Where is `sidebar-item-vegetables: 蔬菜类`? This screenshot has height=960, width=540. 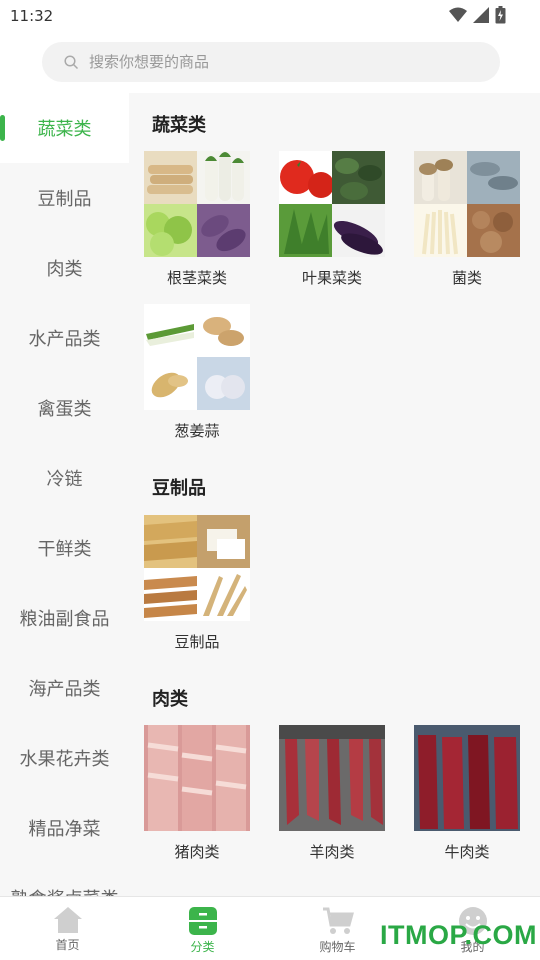 sidebar-item-vegetables: 蔬菜类 is located at coordinates (64, 128).